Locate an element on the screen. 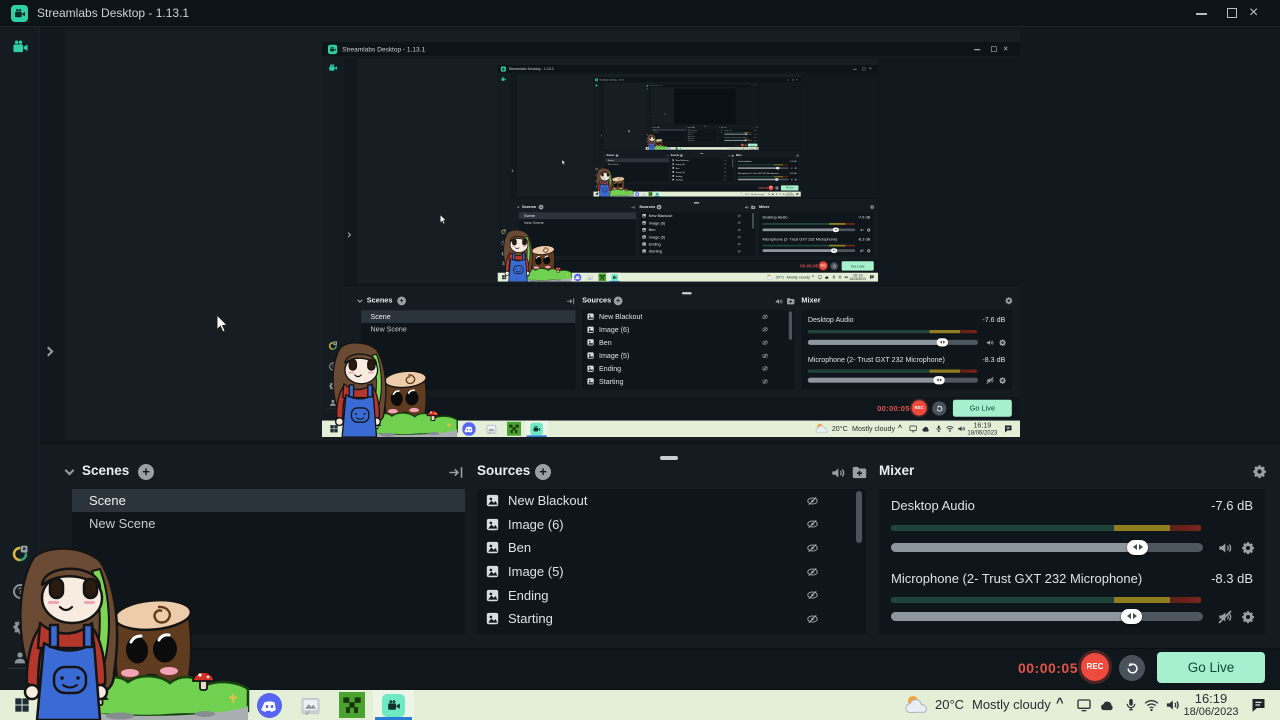 The height and width of the screenshot is (720, 1280). add-folder-icon is located at coordinates (732, 155).